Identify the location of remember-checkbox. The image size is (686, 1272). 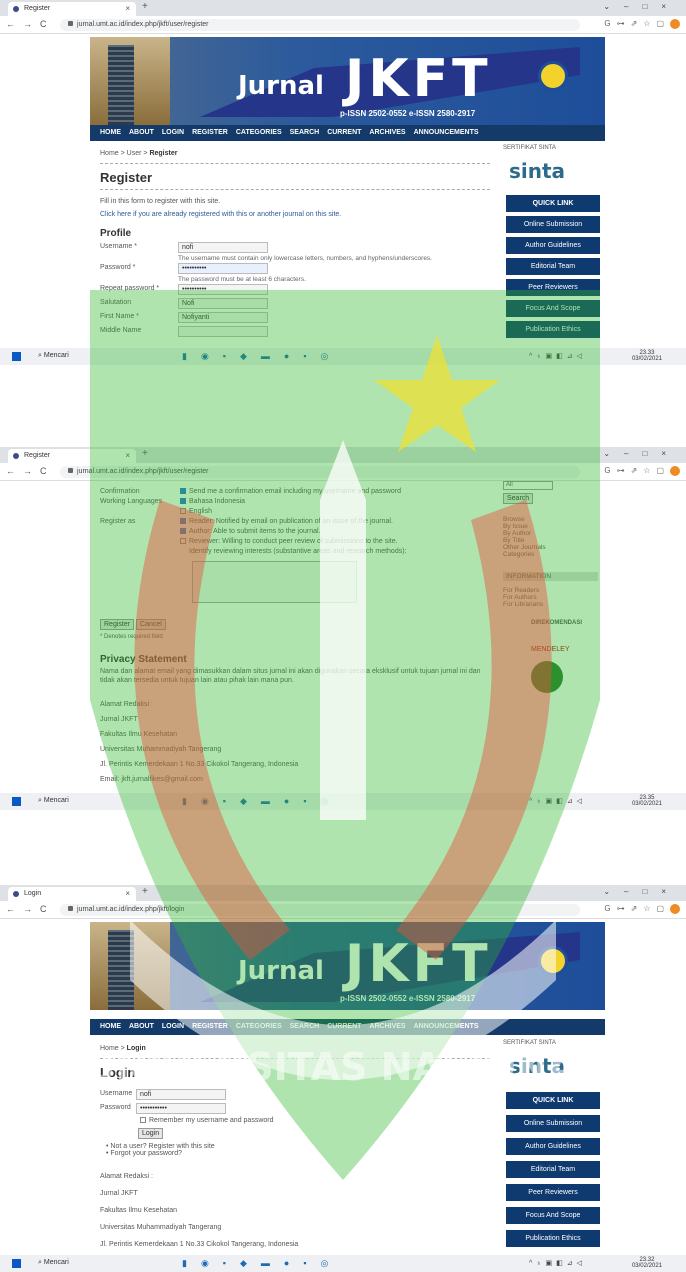
(143, 1120).